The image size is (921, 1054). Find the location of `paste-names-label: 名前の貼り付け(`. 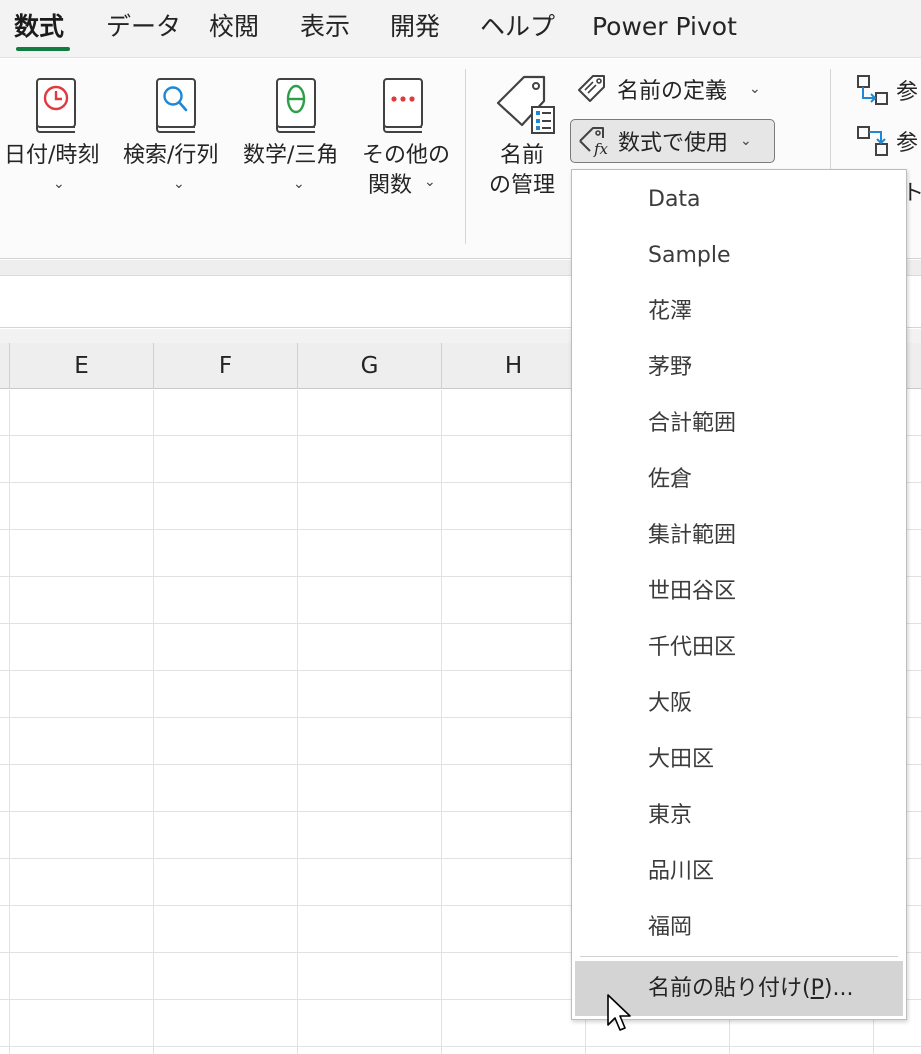

paste-names-label: 名前の貼り付け( is located at coordinates (729, 988).